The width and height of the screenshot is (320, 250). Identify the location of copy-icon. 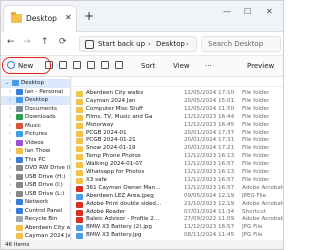
(63, 65).